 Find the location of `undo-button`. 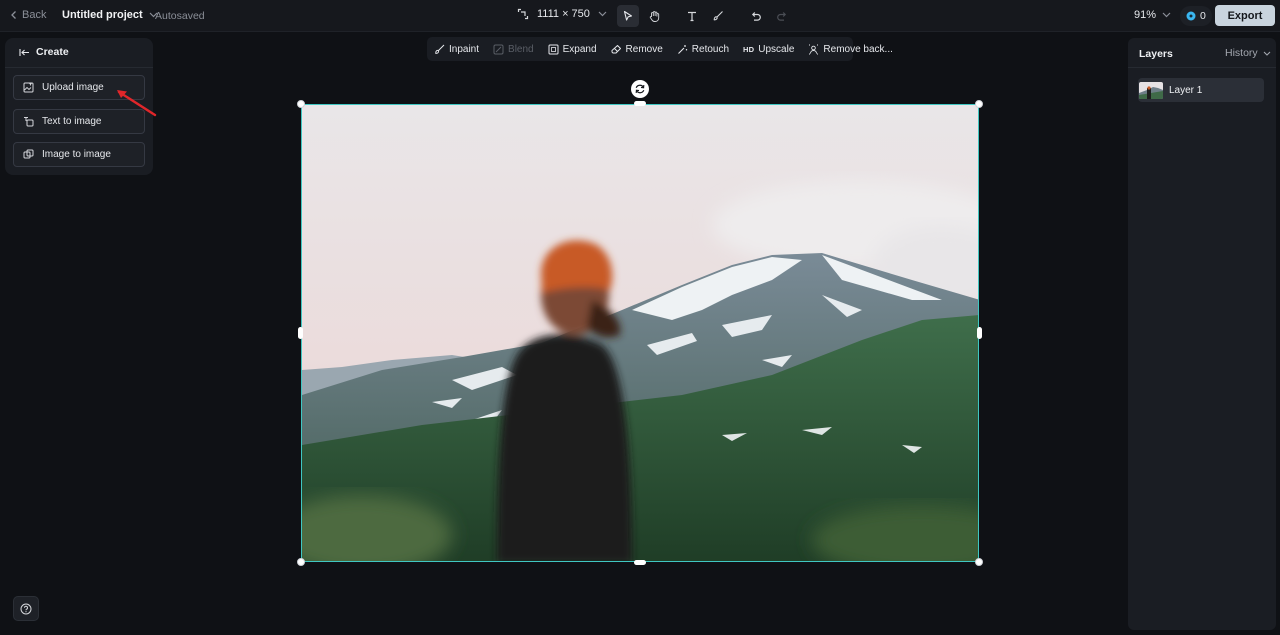

undo-button is located at coordinates (756, 16).